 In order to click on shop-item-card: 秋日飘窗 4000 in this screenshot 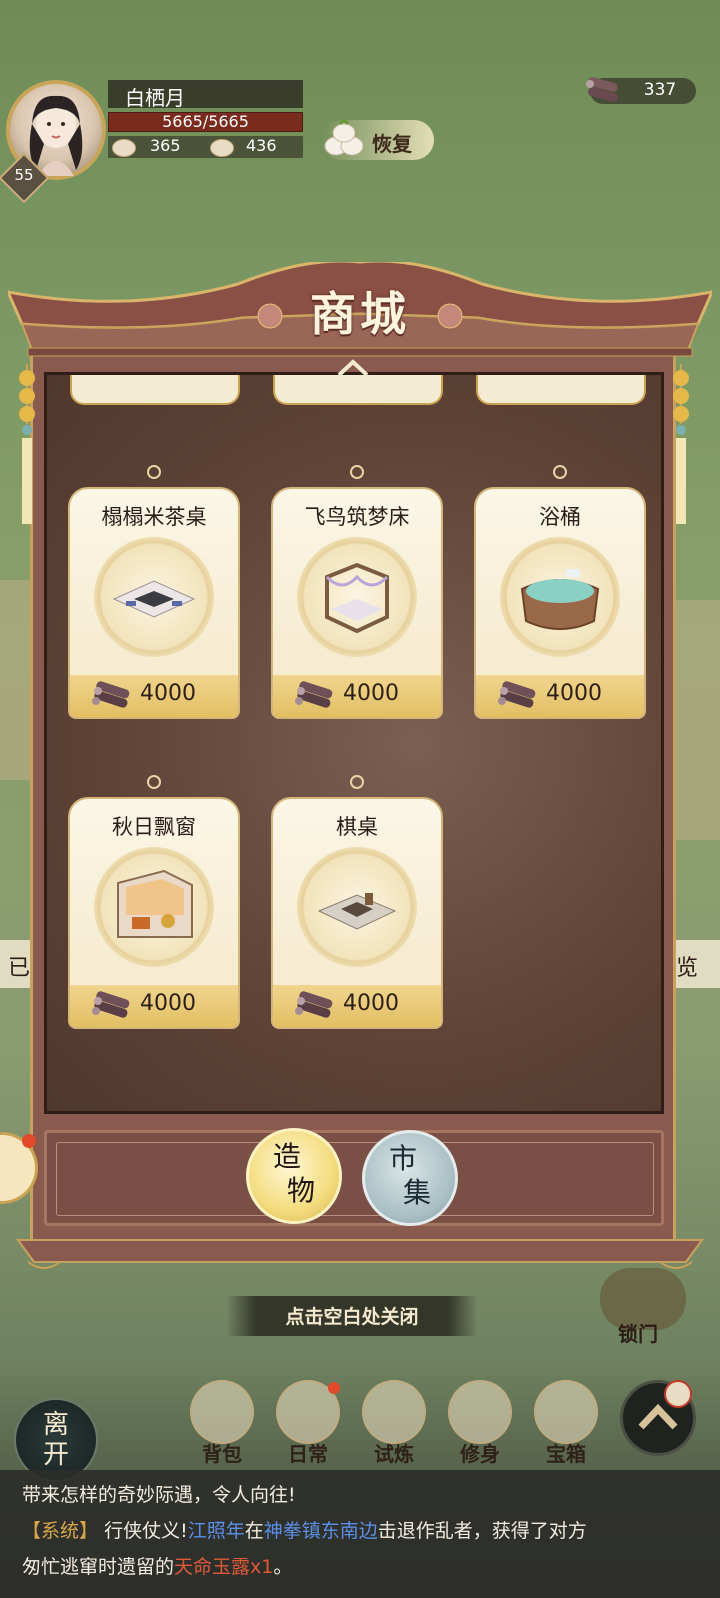, I will do `click(154, 902)`.